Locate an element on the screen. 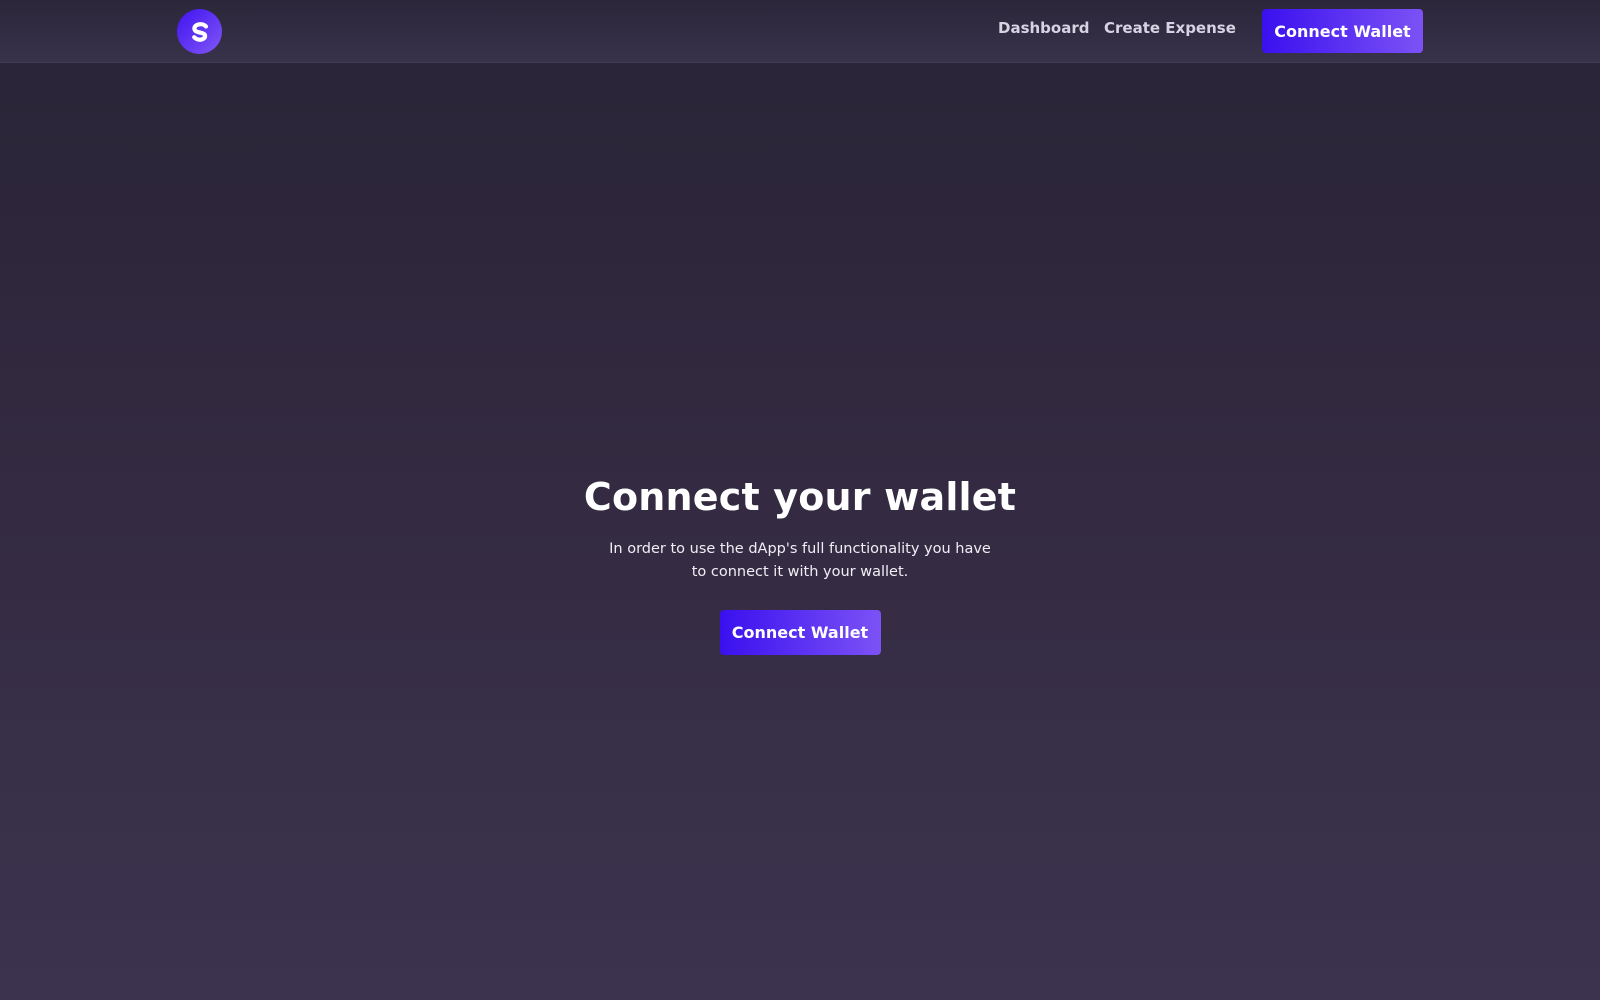 The height and width of the screenshot is (1000, 1600). nav-link-dashboard: Dashboard is located at coordinates (1043, 28).